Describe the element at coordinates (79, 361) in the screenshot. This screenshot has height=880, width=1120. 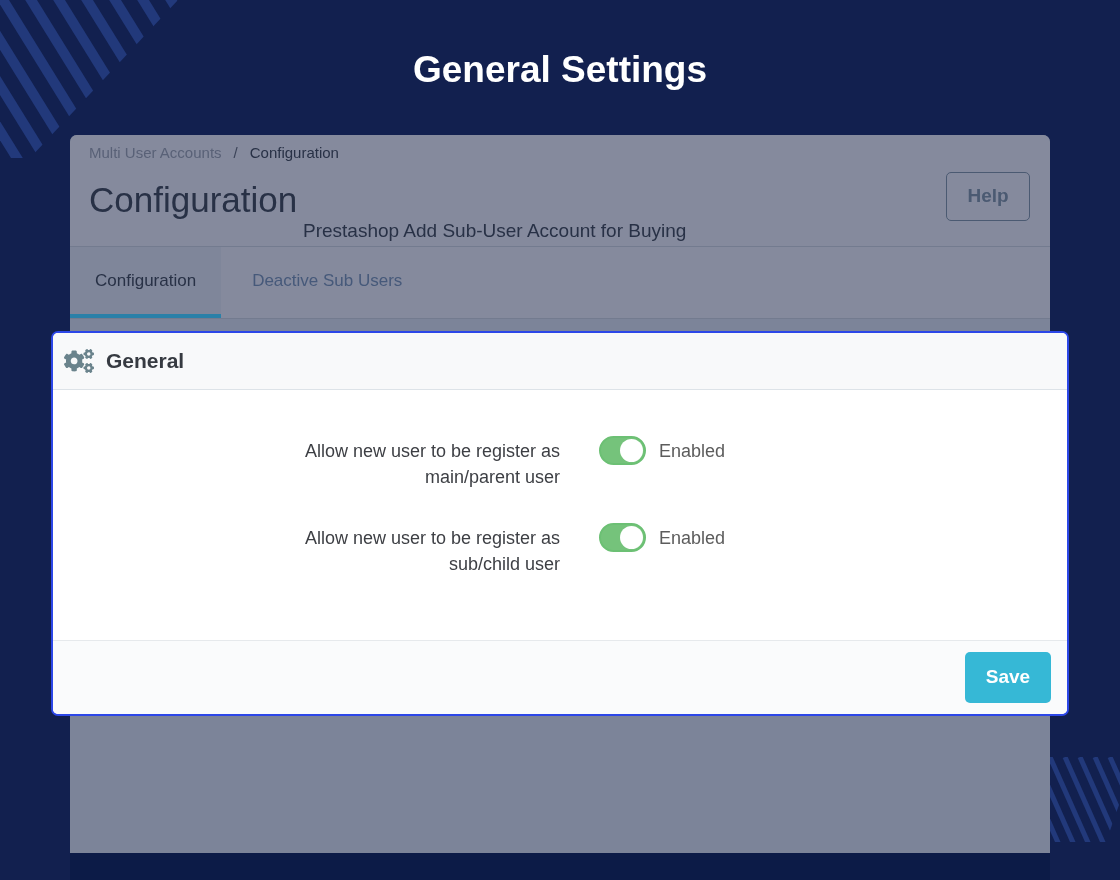
I see `gears-icon` at that location.